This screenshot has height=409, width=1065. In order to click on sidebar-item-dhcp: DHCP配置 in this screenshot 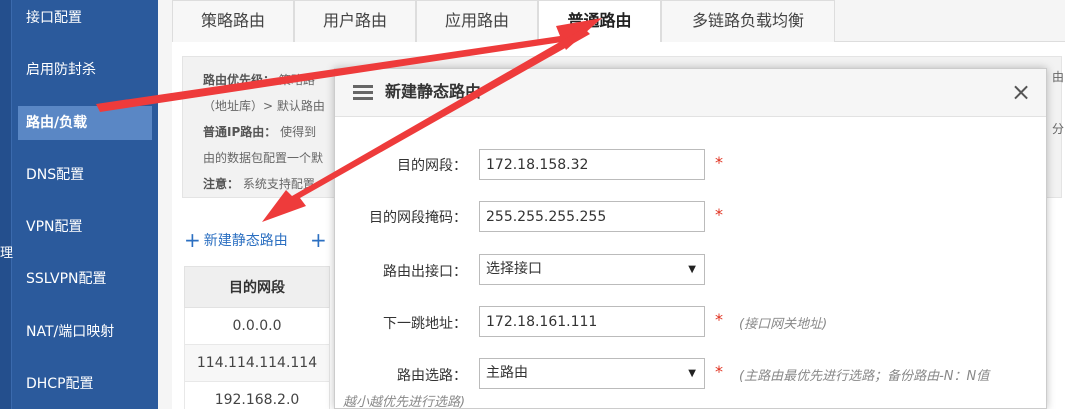, I will do `click(85, 384)`.